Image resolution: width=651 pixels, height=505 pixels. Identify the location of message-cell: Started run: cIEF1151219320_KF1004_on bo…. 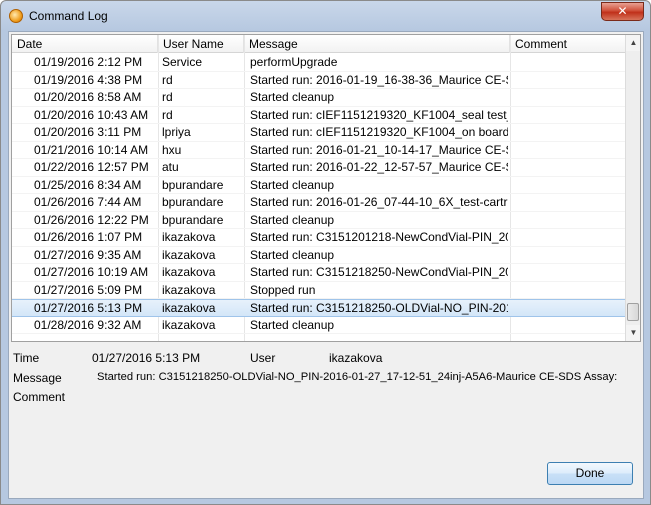
(379, 132).